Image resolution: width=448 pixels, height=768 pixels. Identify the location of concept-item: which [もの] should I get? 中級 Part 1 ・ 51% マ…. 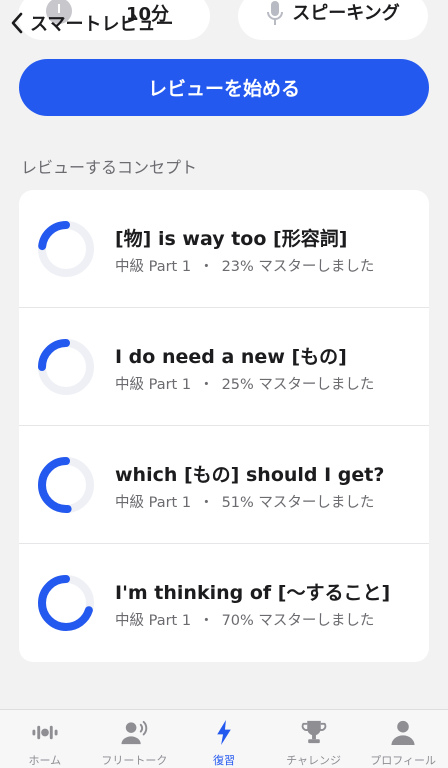
(224, 485).